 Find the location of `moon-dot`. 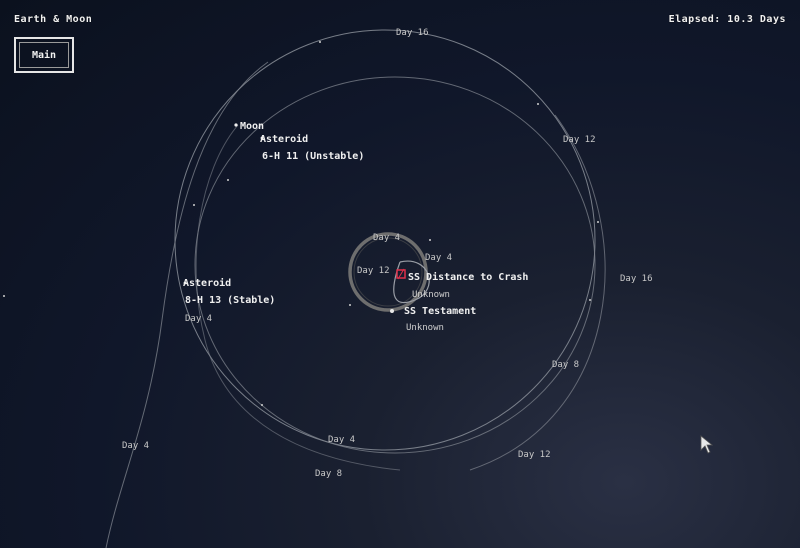

moon-dot is located at coordinates (236, 125).